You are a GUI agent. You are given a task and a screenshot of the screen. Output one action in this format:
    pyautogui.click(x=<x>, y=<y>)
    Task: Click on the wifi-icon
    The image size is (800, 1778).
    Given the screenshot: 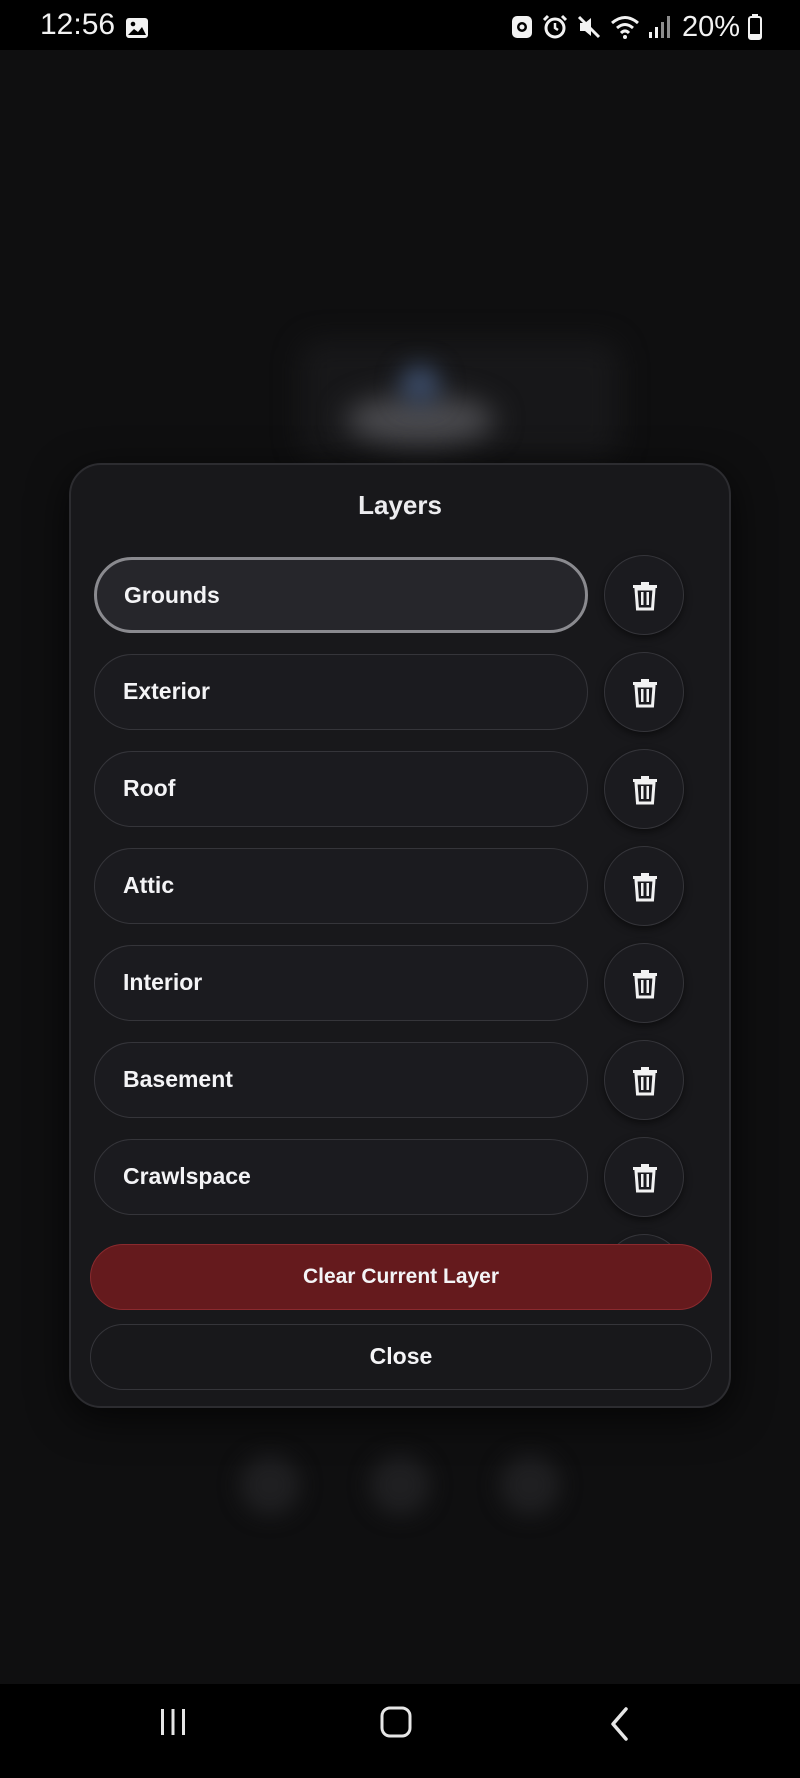 What is the action you would take?
    pyautogui.click(x=625, y=27)
    